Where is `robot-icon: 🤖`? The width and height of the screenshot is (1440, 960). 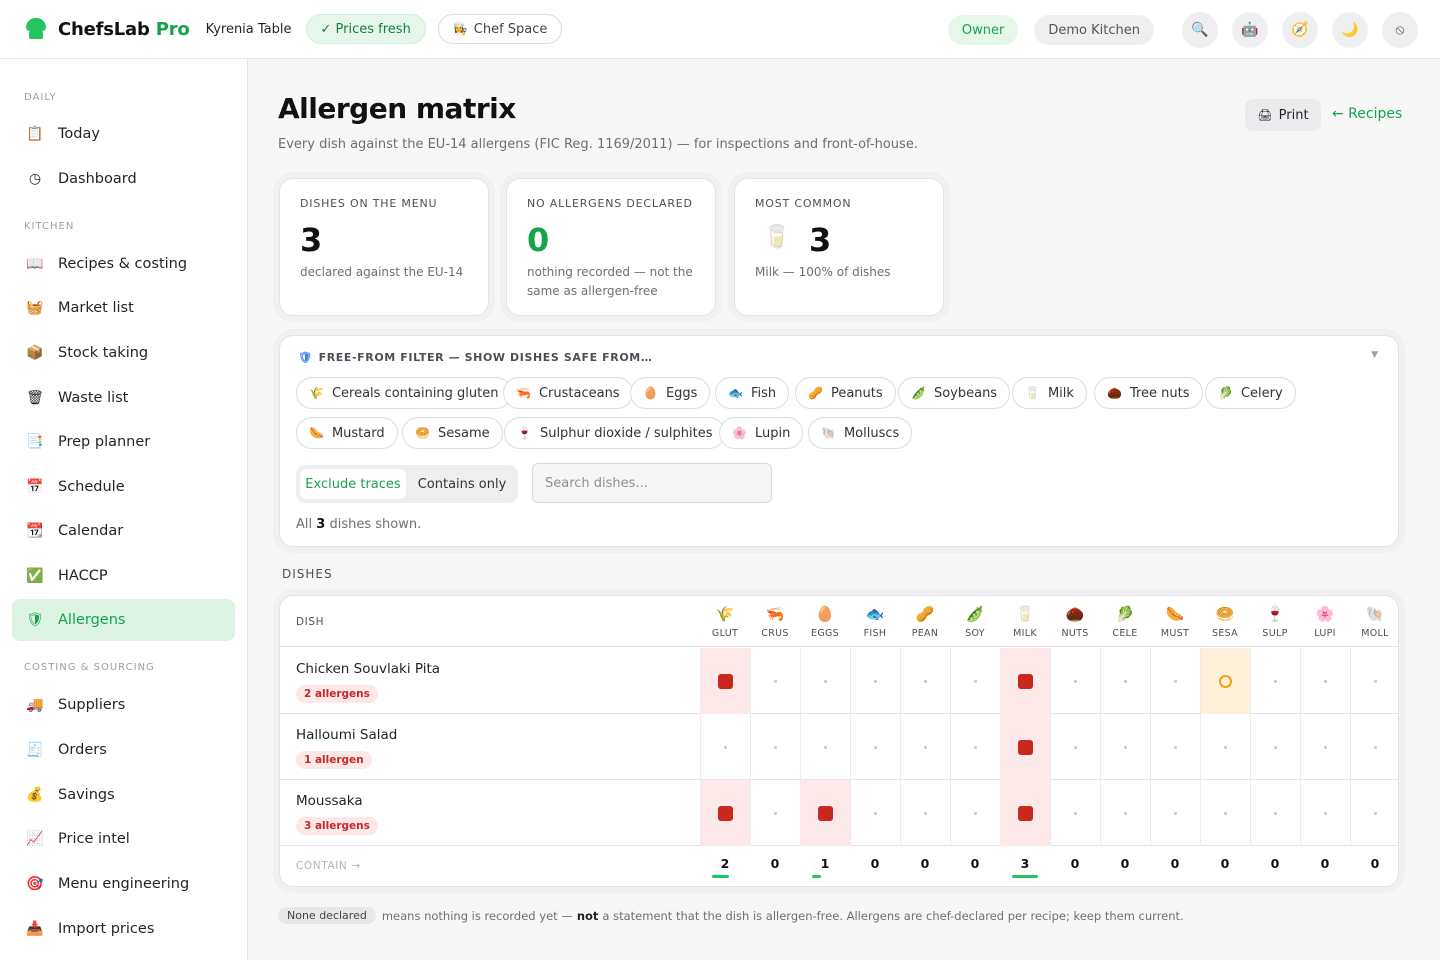 robot-icon: 🤖 is located at coordinates (1250, 30).